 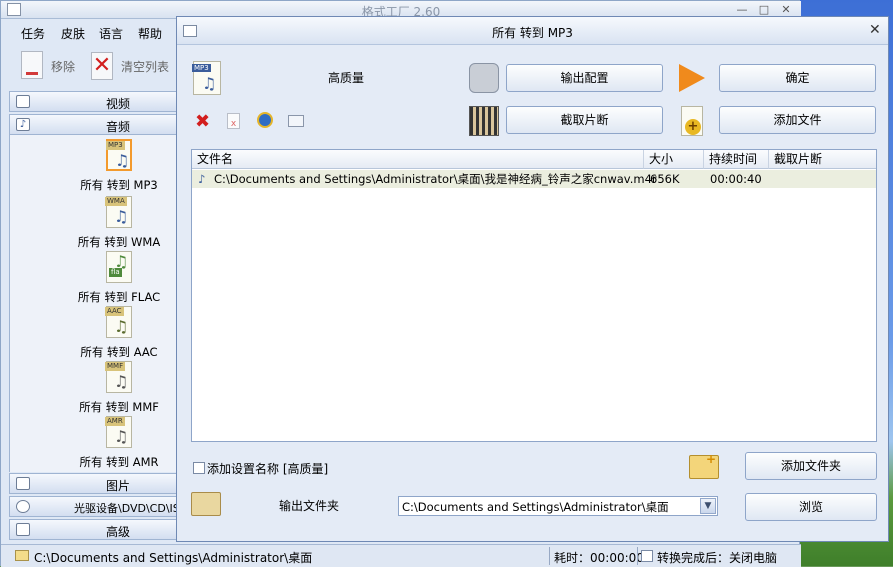 I want to click on output-folder-label: 输出文件夹, so click(x=309, y=506).